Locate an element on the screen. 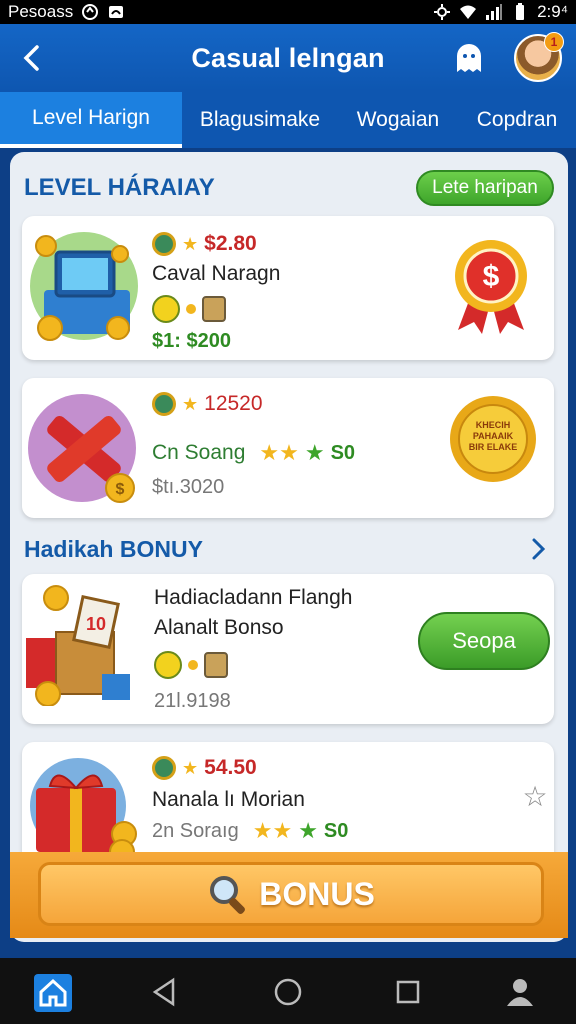  system-nav-bar is located at coordinates (288, 991).